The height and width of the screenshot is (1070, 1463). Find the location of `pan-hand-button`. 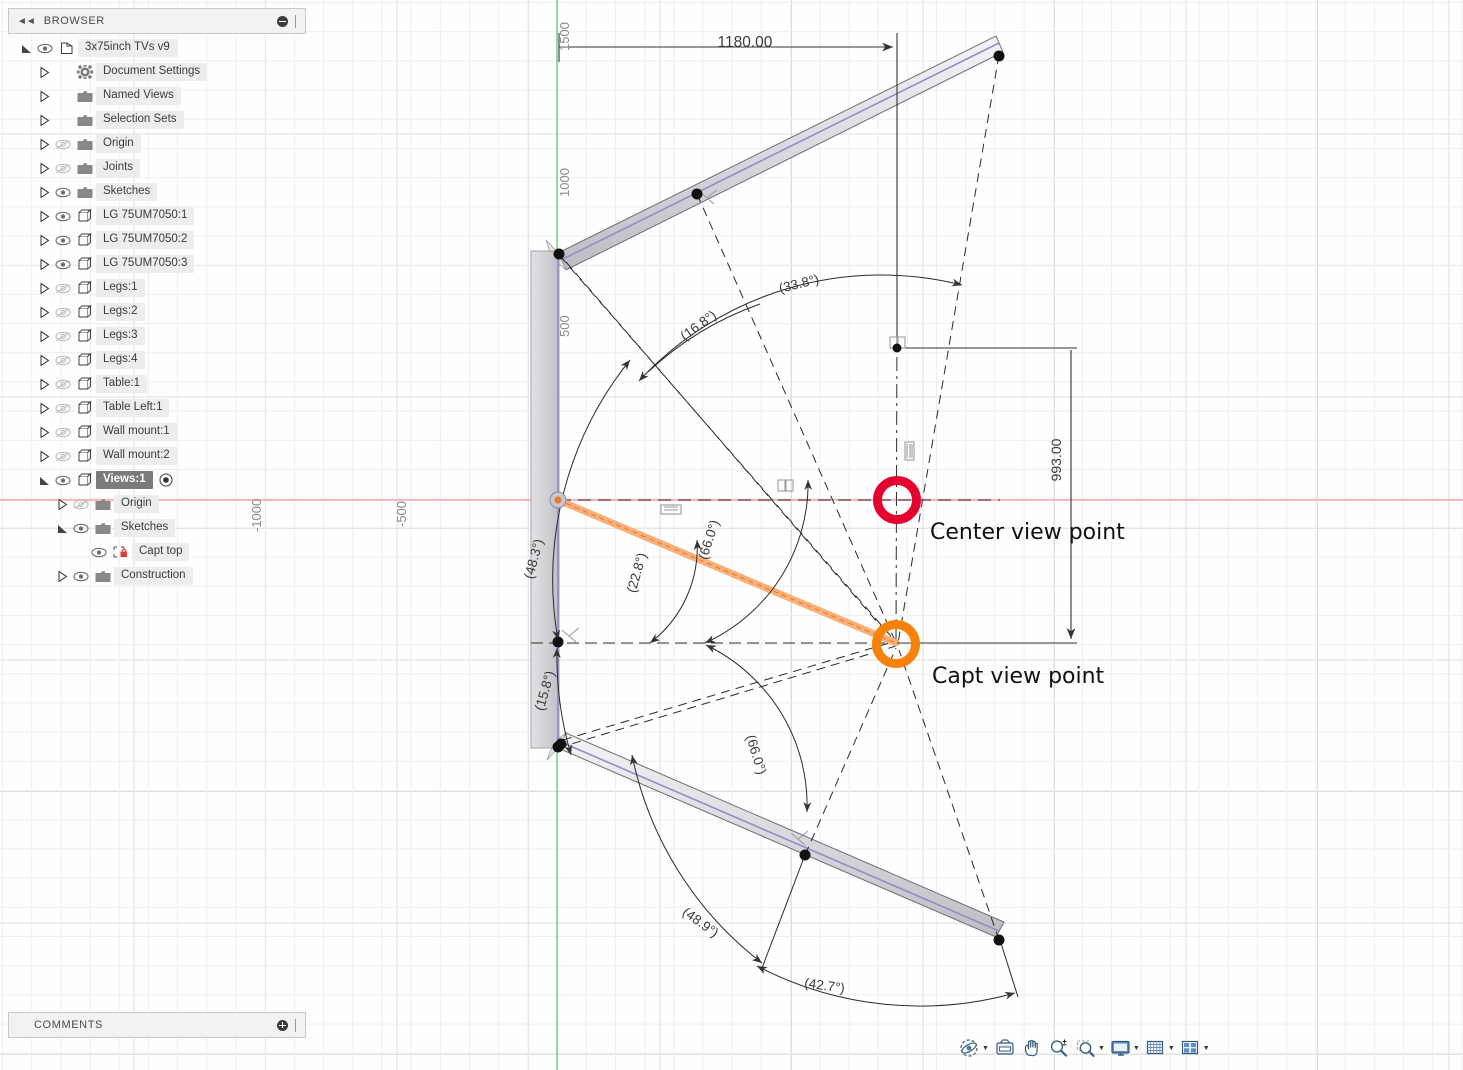

pan-hand-button is located at coordinates (1032, 1048).